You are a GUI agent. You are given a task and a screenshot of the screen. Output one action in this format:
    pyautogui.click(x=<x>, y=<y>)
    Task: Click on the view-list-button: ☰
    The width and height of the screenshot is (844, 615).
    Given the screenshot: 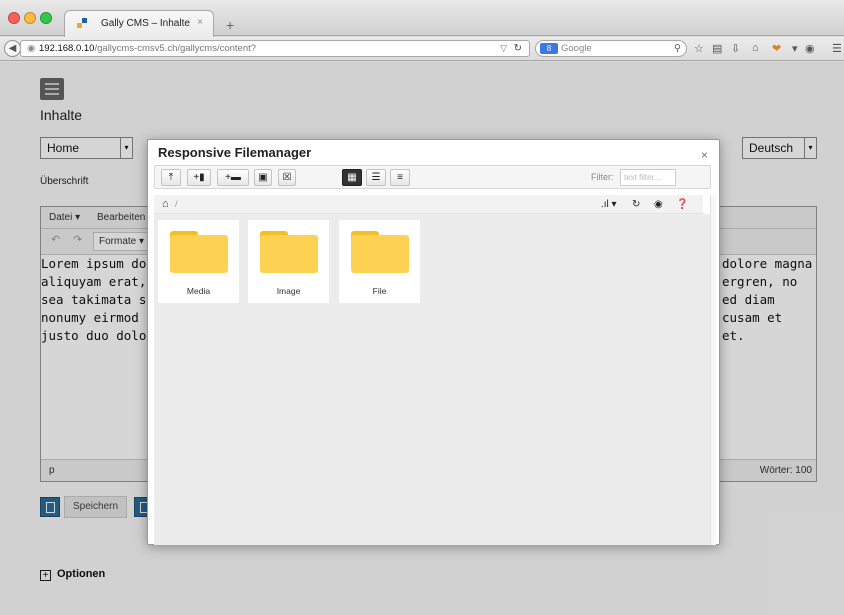 What is the action you would take?
    pyautogui.click(x=376, y=177)
    